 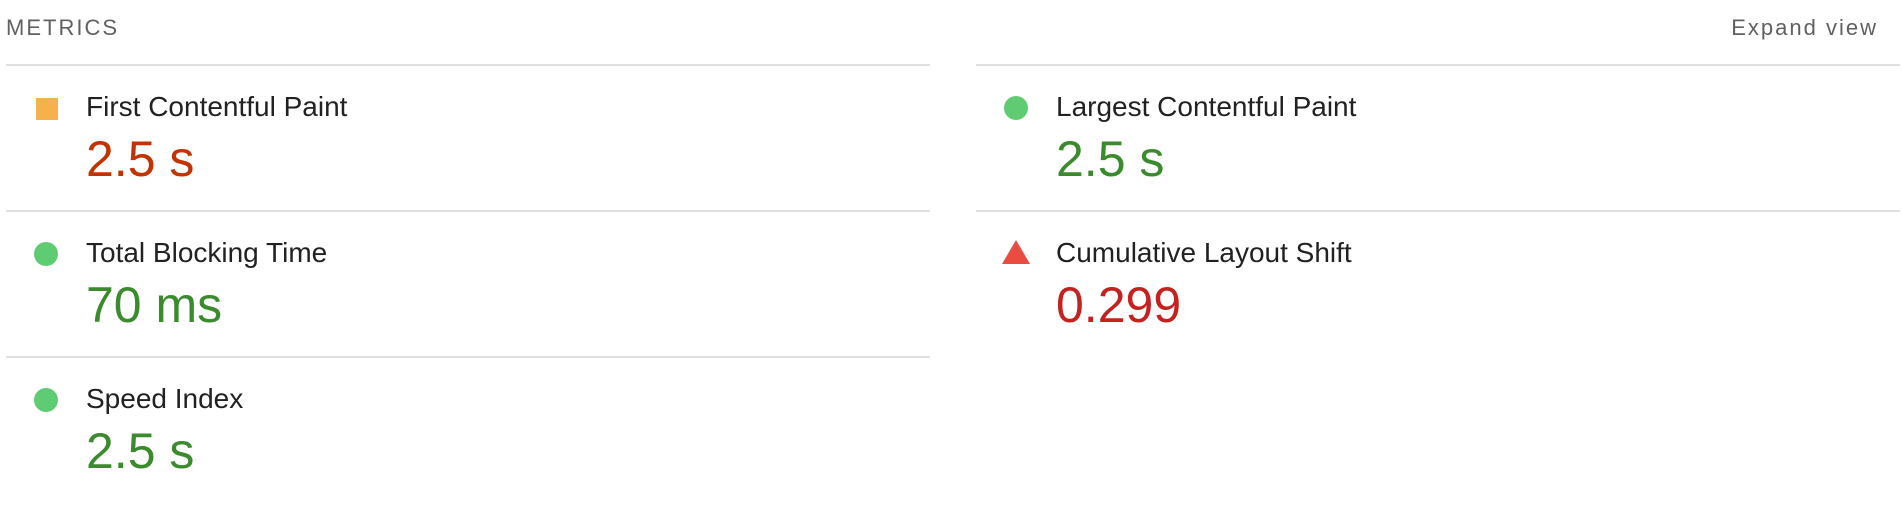 What do you see at coordinates (1119, 305) in the screenshot?
I see `metric-value: 0.299` at bounding box center [1119, 305].